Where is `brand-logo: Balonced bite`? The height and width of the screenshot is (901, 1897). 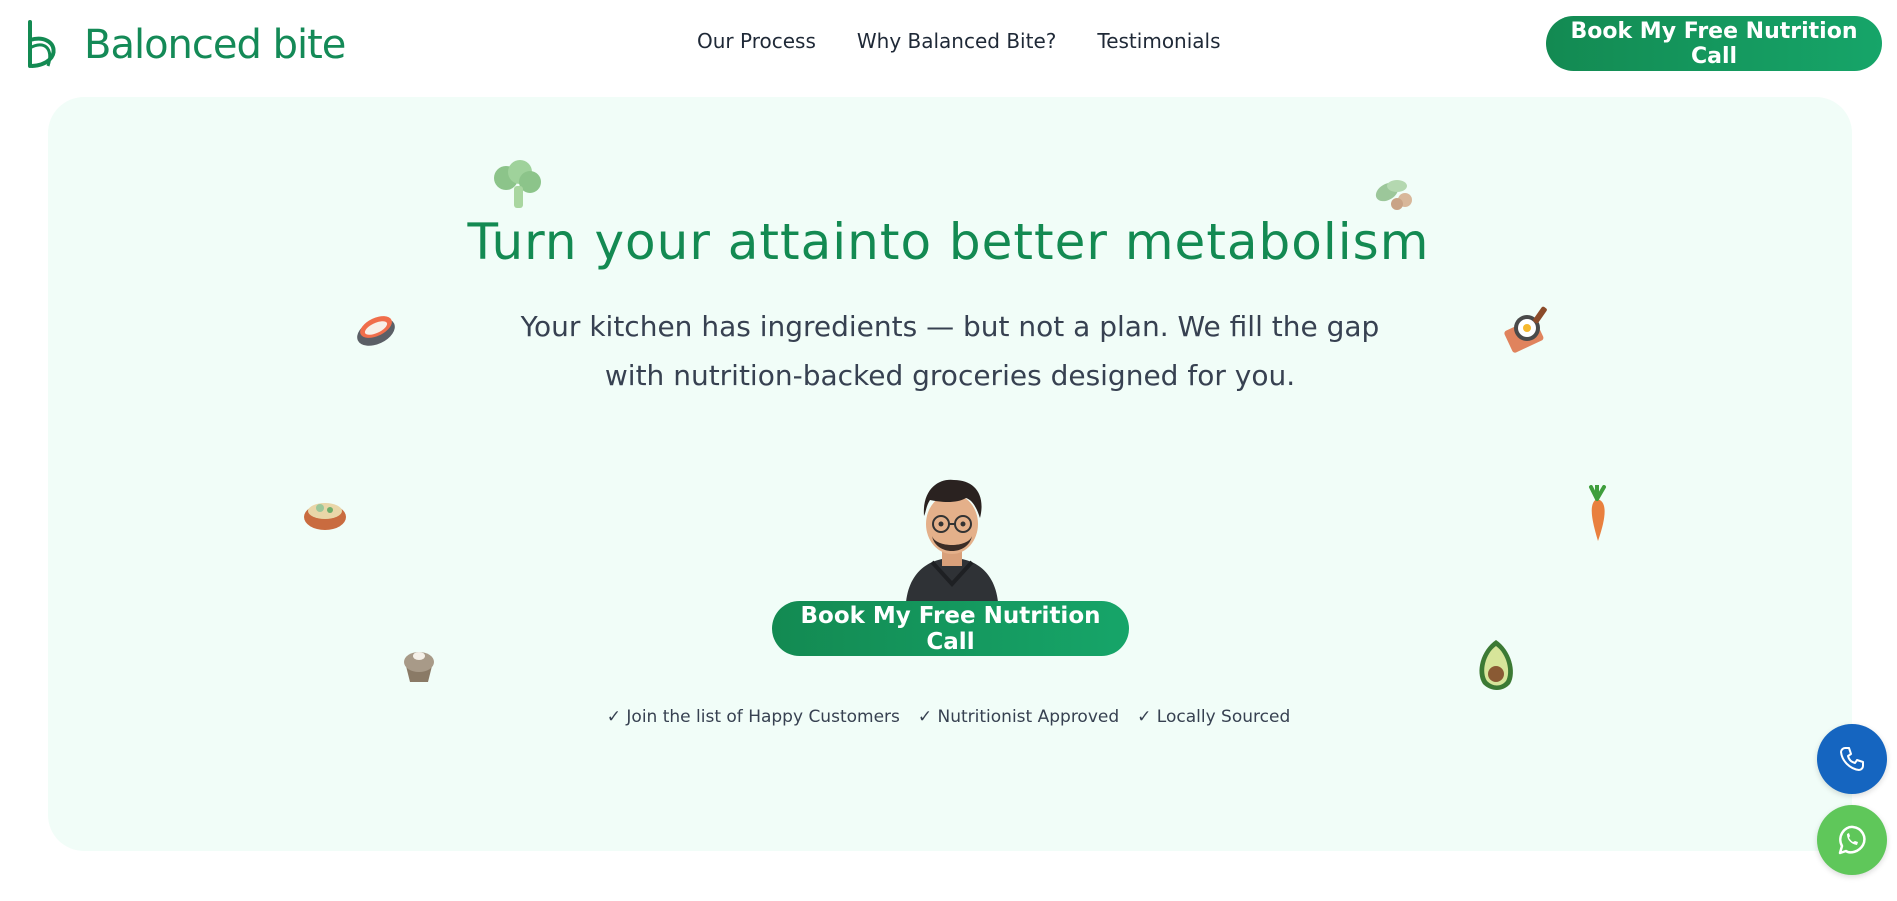
brand-logo: Balonced bite is located at coordinates (185, 45).